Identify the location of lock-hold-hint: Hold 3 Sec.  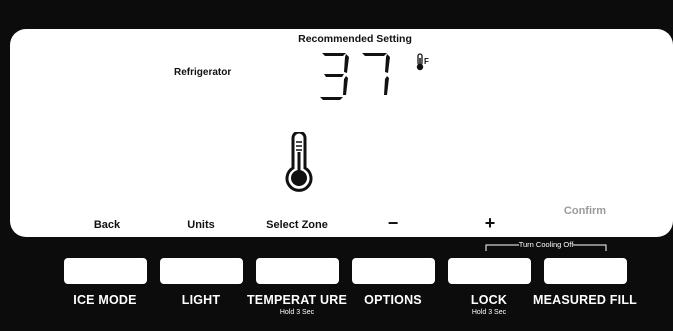
(489, 312).